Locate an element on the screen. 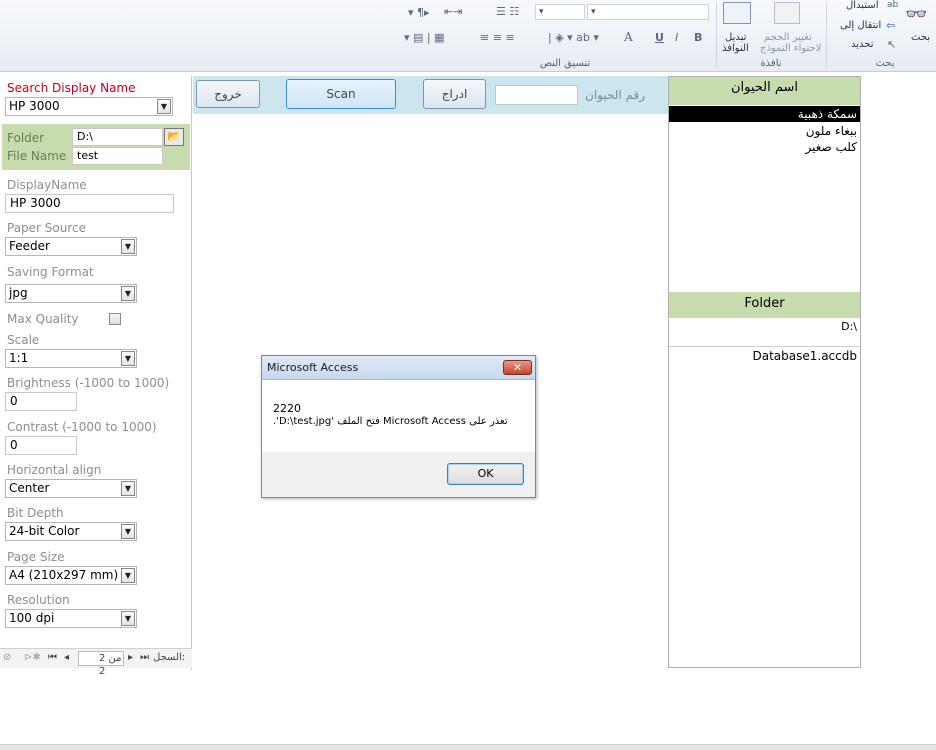 The width and height of the screenshot is (936, 750). previous-record-icon: ▸ is located at coordinates (130, 657).